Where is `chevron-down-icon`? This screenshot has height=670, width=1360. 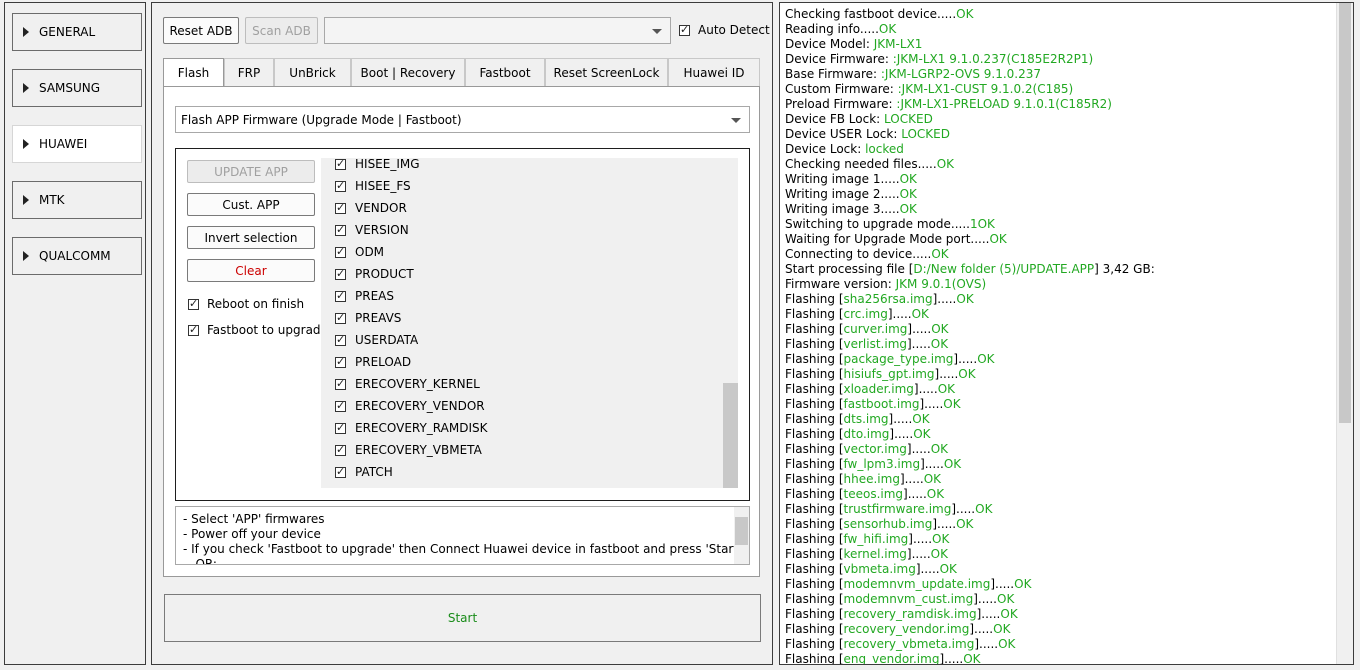
chevron-down-icon is located at coordinates (657, 31).